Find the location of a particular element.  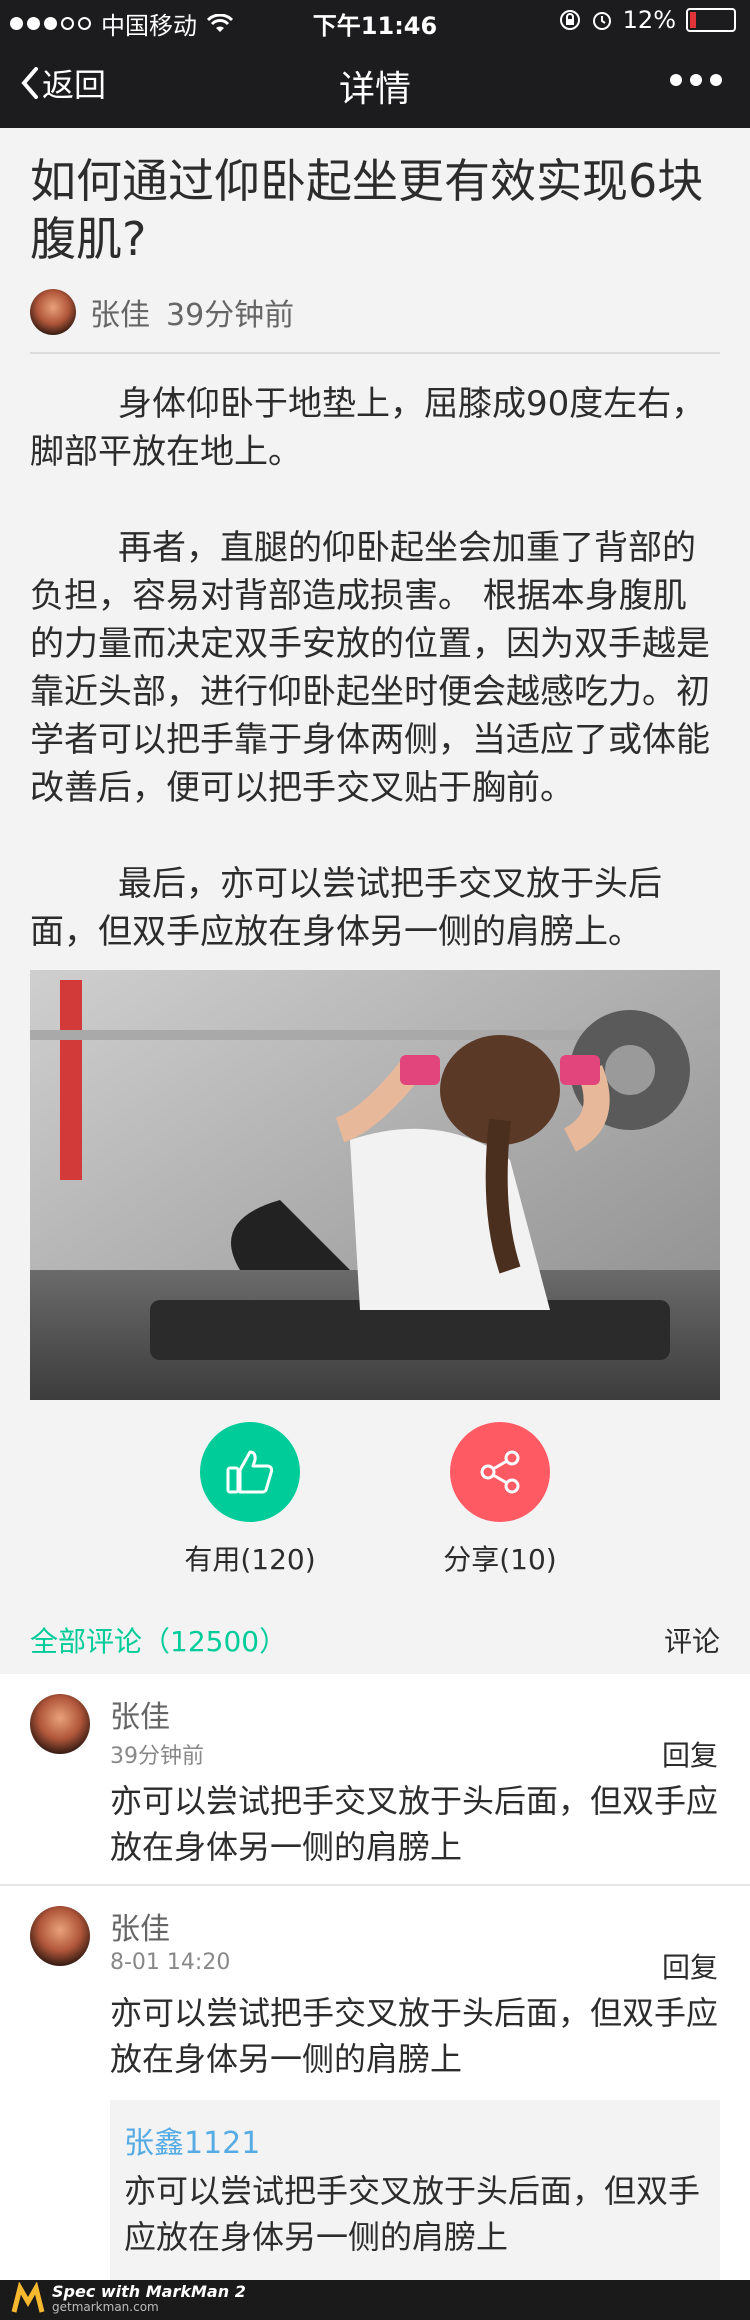

nav-bar: 返回 详情 is located at coordinates (375, 84).